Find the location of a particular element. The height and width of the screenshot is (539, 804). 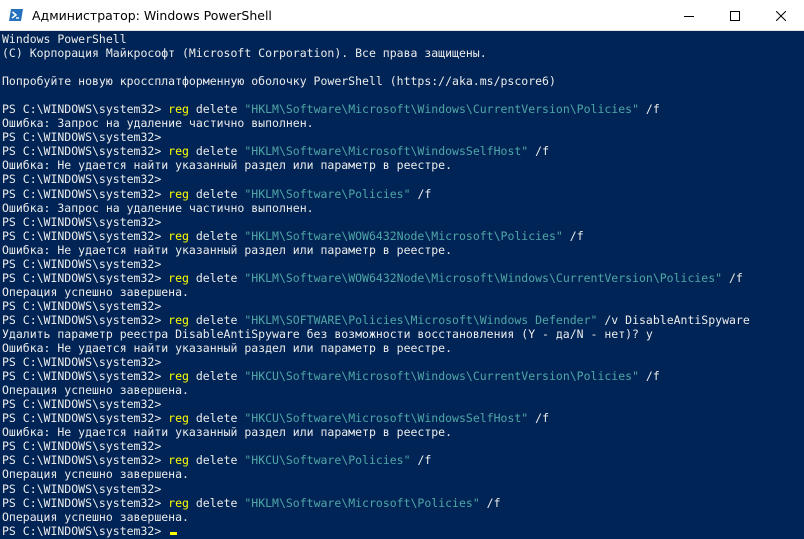

registry-path: "HKLM\Software\Policies" is located at coordinates (327, 193).